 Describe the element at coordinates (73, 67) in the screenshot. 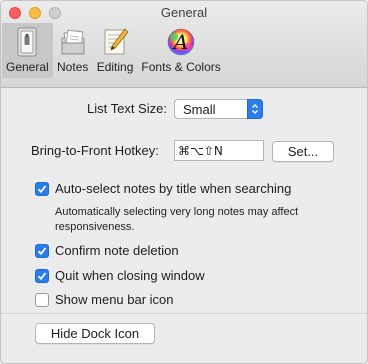

I see `tab-label: Notes` at that location.